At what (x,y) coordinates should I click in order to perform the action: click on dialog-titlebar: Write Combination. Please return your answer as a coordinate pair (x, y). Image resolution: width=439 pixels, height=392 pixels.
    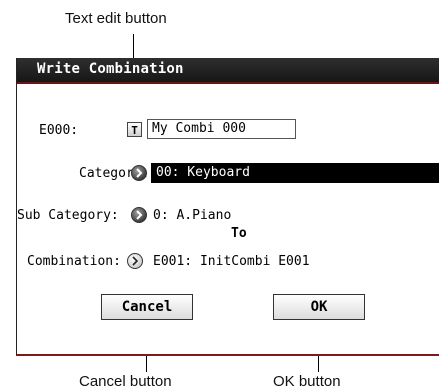
    Looking at the image, I should click on (228, 71).